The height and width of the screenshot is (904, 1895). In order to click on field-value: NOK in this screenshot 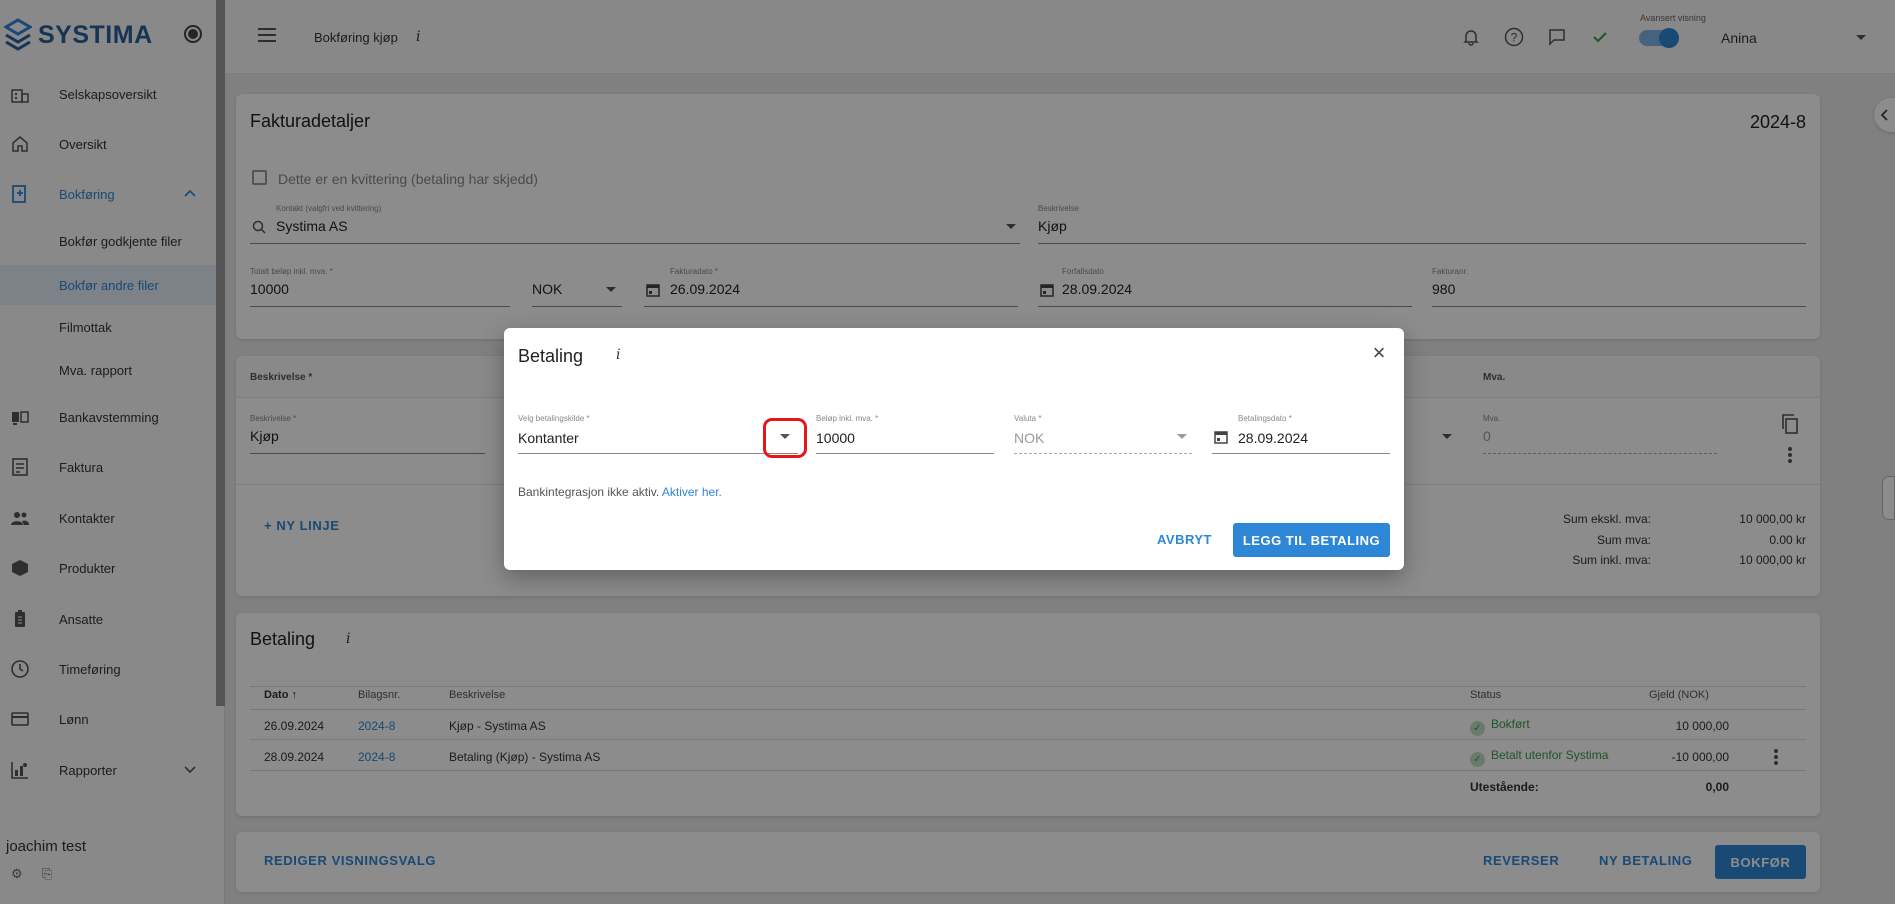, I will do `click(1029, 438)`.